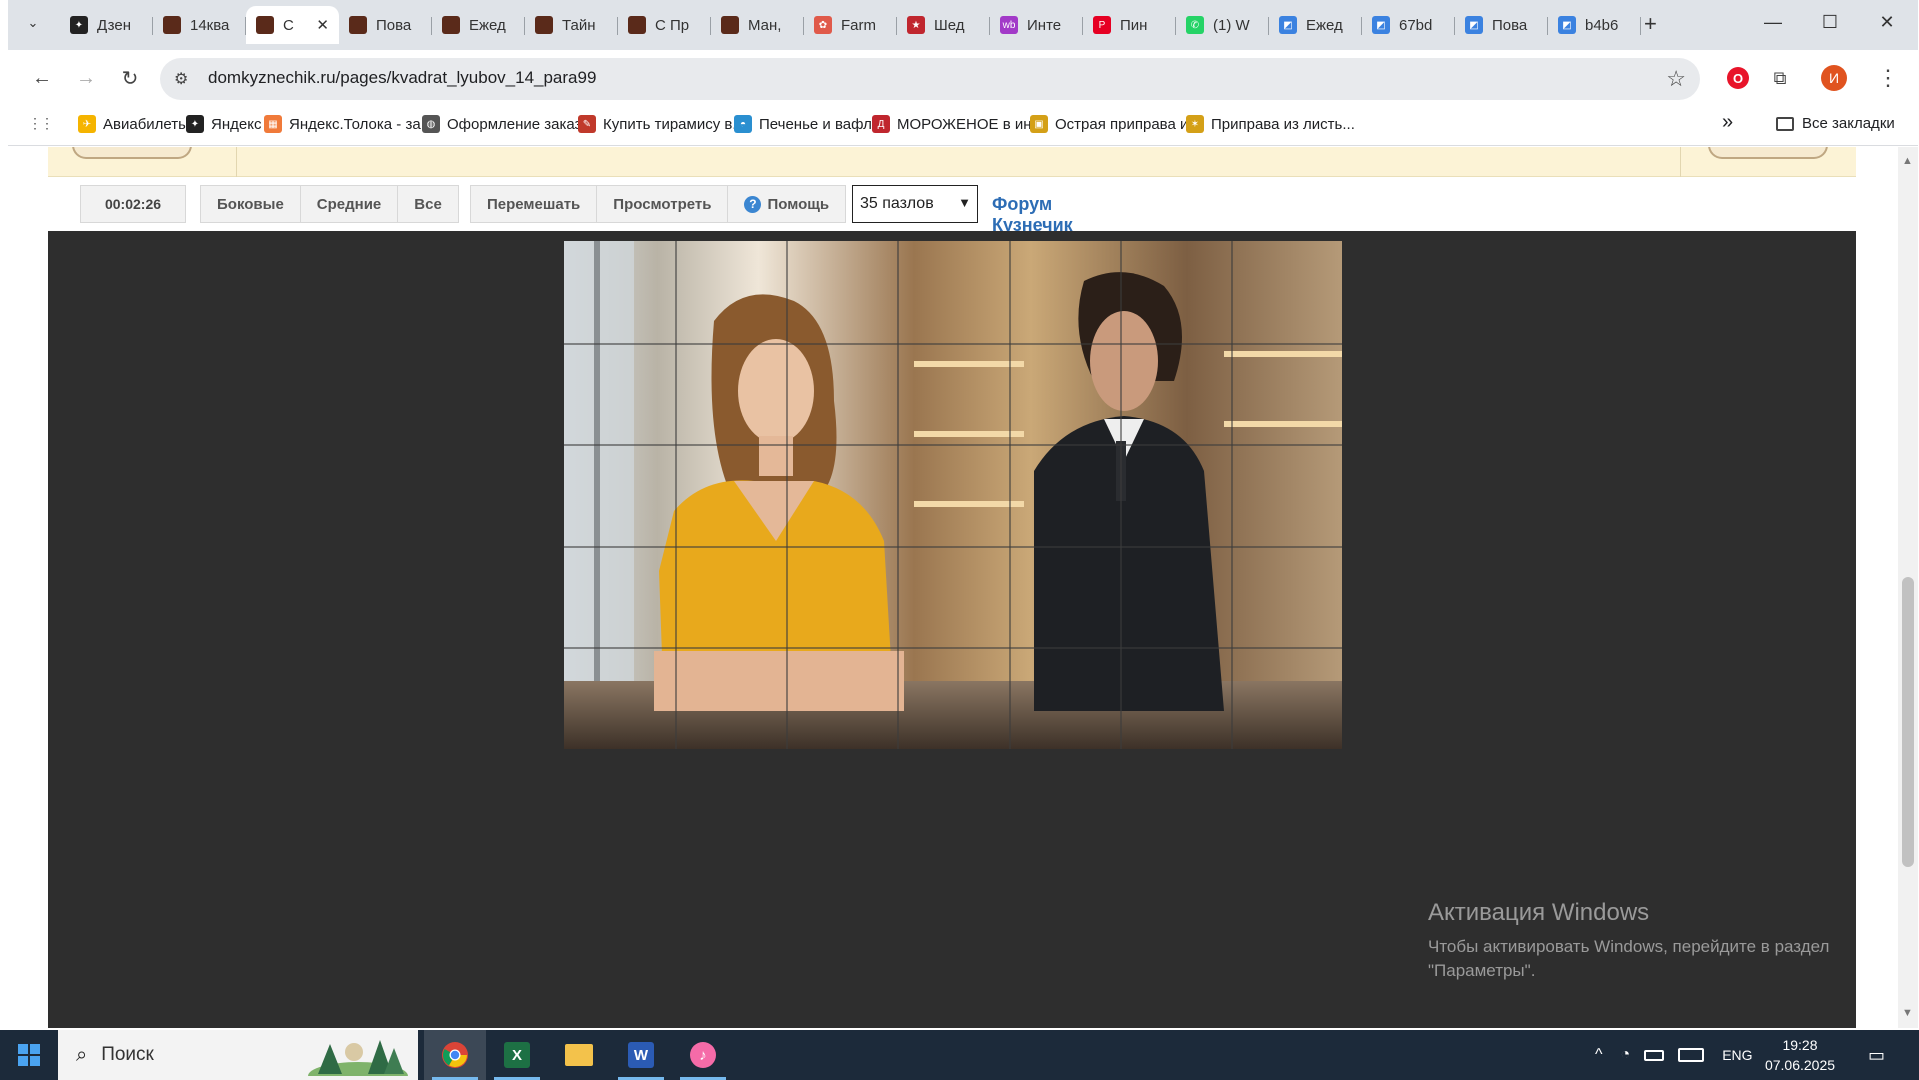 The image size is (1919, 1080). I want to click on windows-logo-icon, so click(29, 1055).